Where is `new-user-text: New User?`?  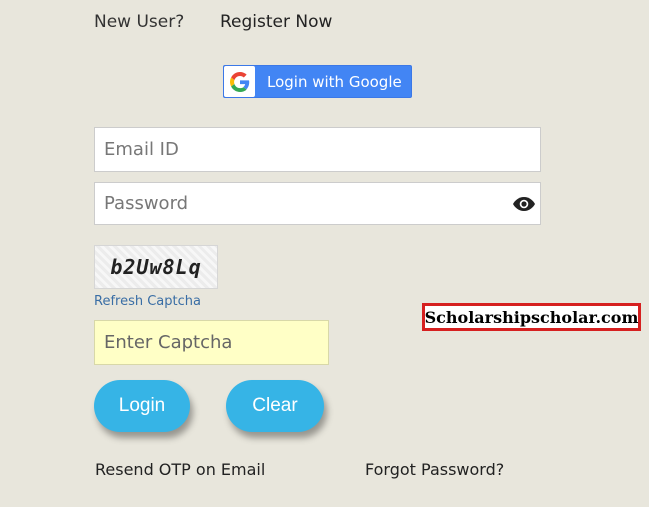
new-user-text: New User? is located at coordinates (139, 22).